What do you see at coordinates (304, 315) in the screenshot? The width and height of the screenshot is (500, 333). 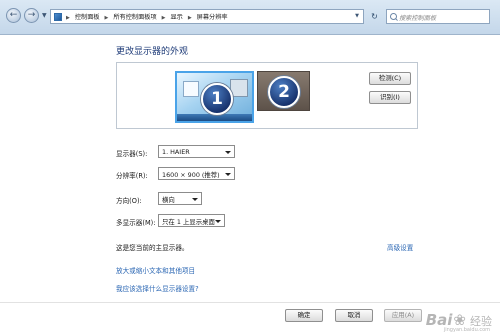 I see `ok-button: 确定` at bounding box center [304, 315].